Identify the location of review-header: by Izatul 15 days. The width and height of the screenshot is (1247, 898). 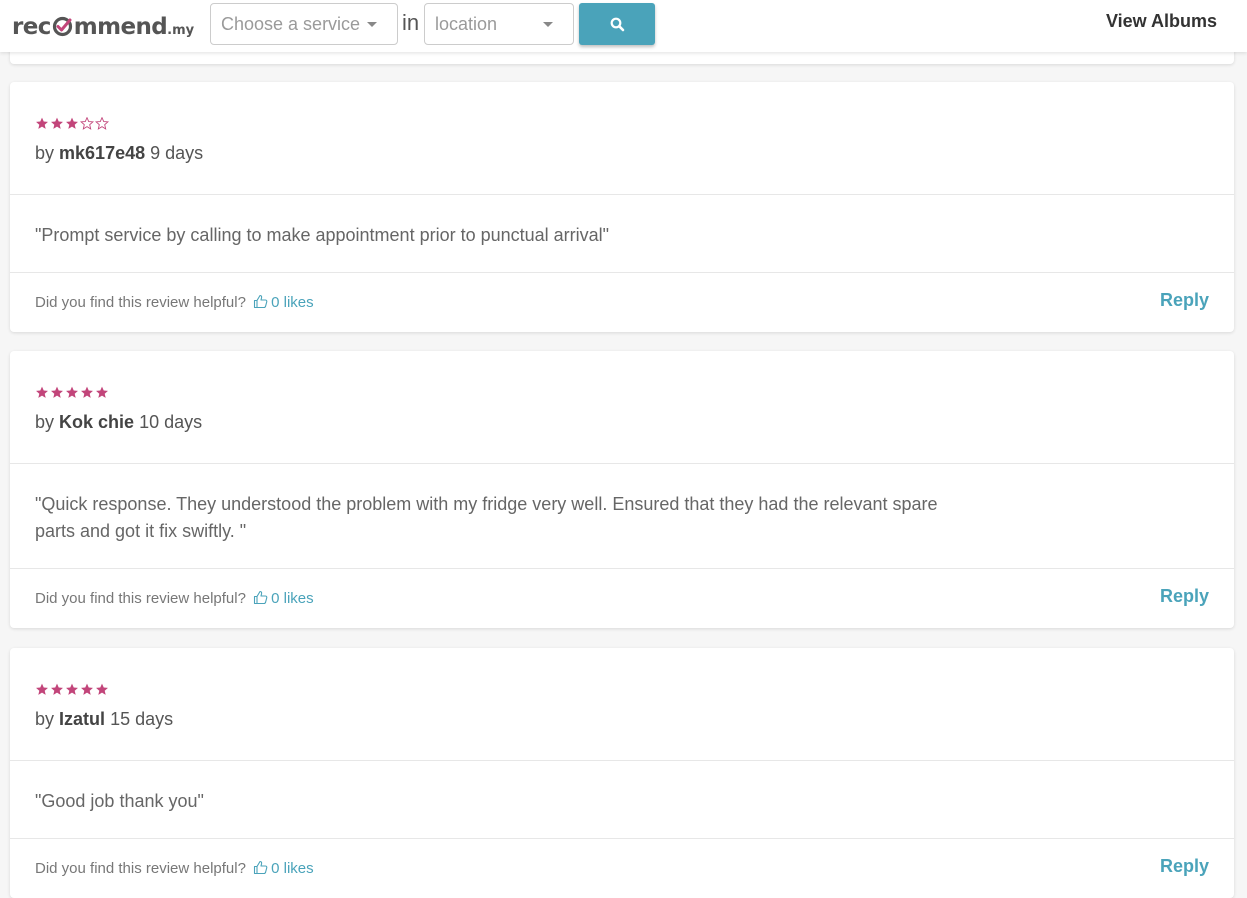
(622, 704).